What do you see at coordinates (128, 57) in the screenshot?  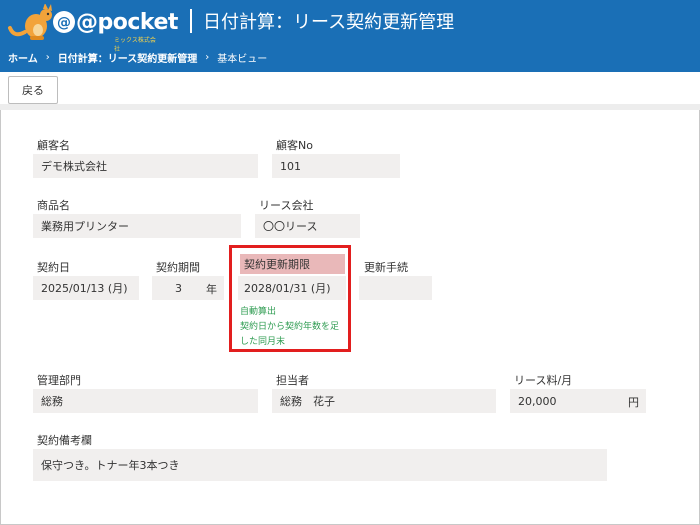 I see `breadcrumb-app: 日付計算：リース契約更新管理` at bounding box center [128, 57].